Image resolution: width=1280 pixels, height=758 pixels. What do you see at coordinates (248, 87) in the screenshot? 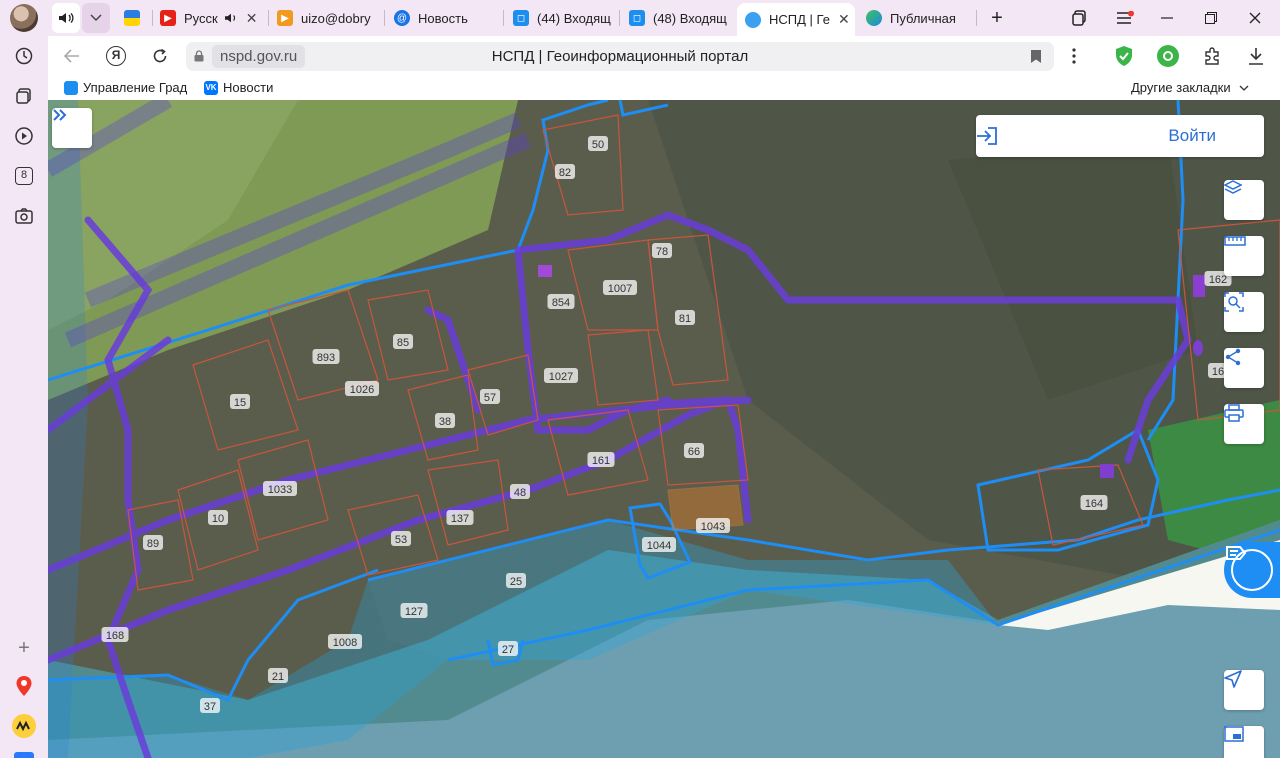
I see `bookmark-label: Новости` at bounding box center [248, 87].